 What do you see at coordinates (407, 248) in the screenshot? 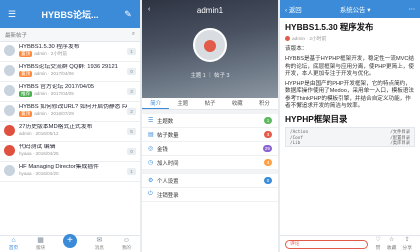
I see `action-label: 分享` at bounding box center [407, 248].